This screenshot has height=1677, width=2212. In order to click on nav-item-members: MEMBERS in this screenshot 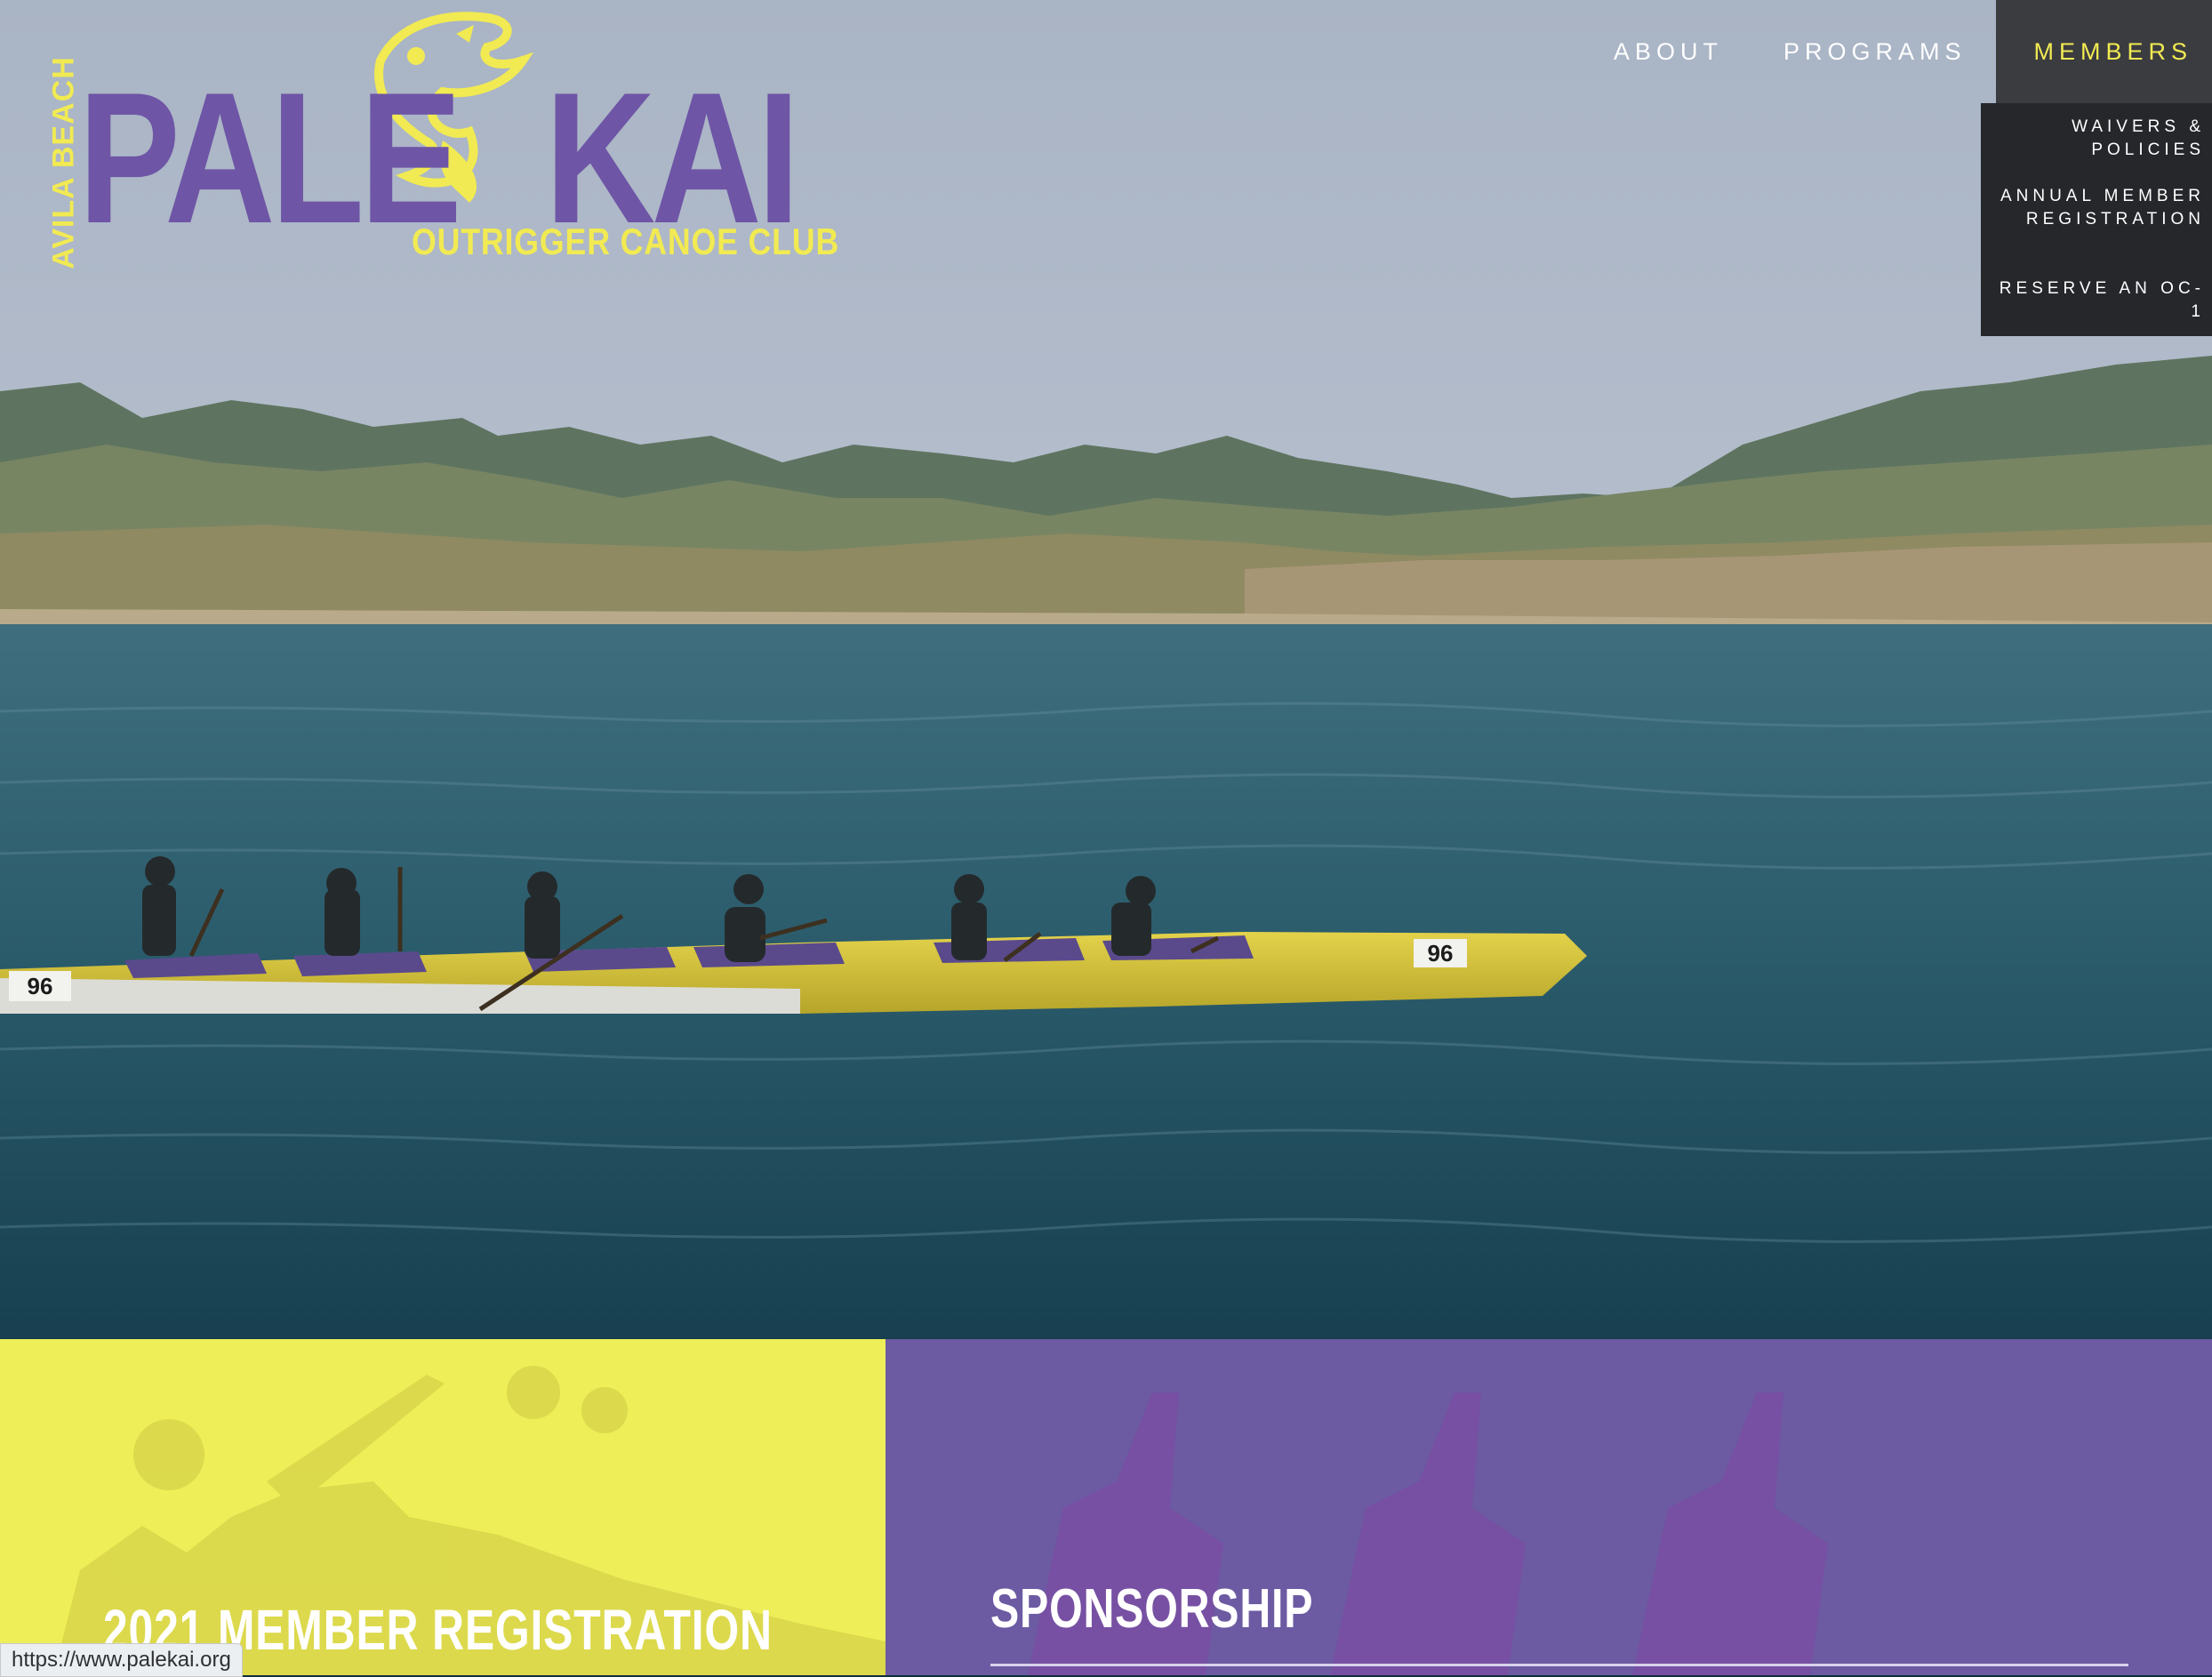, I will do `click(2104, 51)`.